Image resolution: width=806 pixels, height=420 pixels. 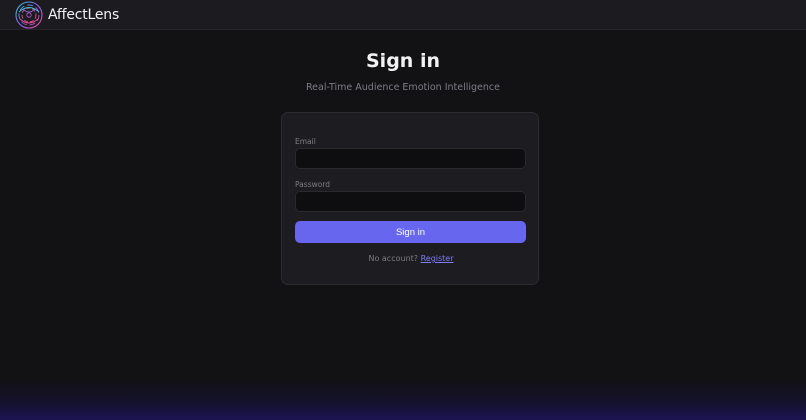 What do you see at coordinates (410, 232) in the screenshot?
I see `sign-in-button: Sign in` at bounding box center [410, 232].